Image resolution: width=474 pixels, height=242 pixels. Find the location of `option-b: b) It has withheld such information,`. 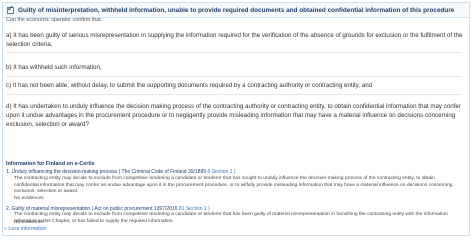

option-b: b) It has withheld such information, is located at coordinates (54, 67).